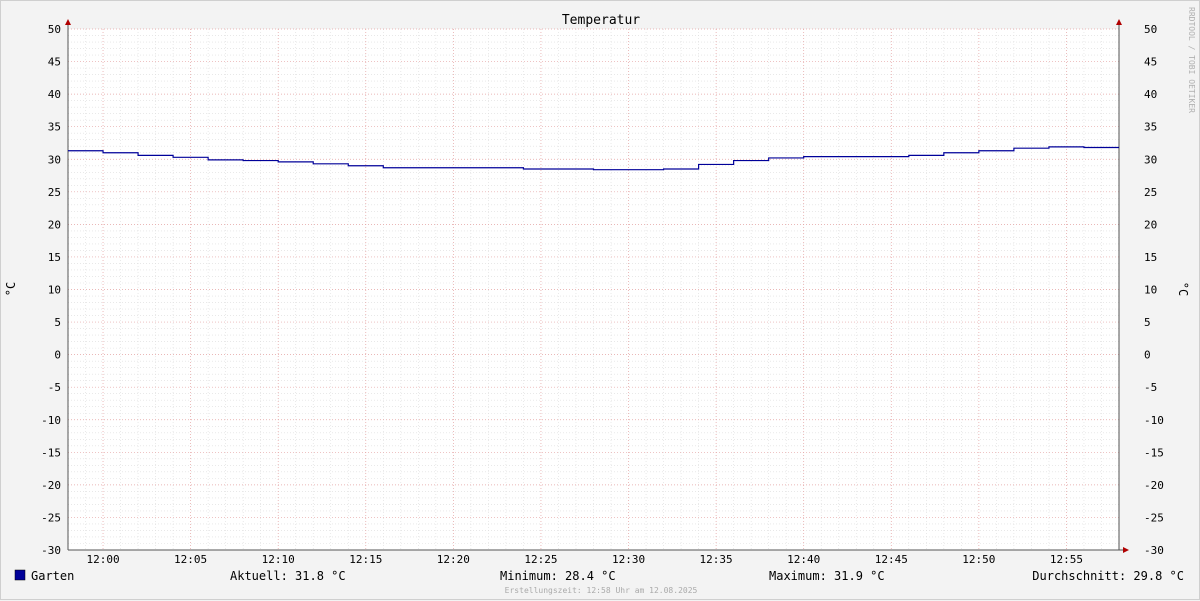 This screenshot has height=601, width=1200. What do you see at coordinates (1150, 29) in the screenshot?
I see `y-tick-label-right: 50` at bounding box center [1150, 29].